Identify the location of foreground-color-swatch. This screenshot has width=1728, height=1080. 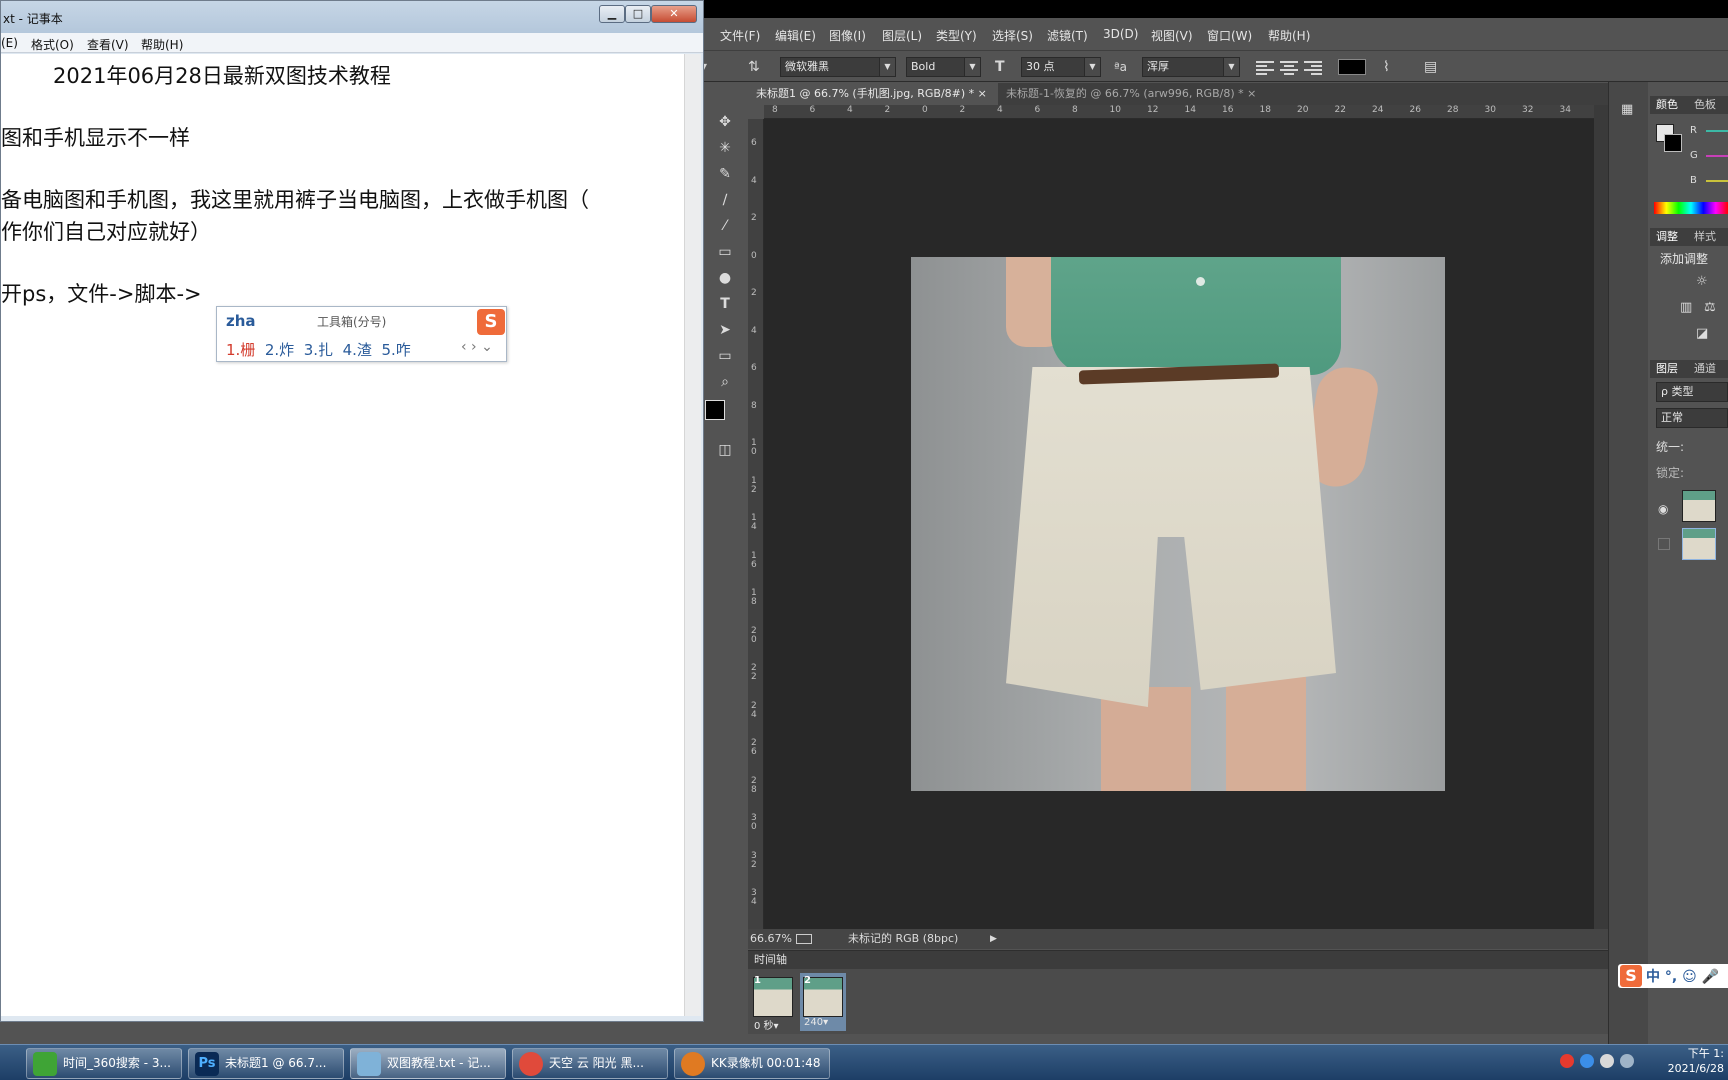
(715, 410).